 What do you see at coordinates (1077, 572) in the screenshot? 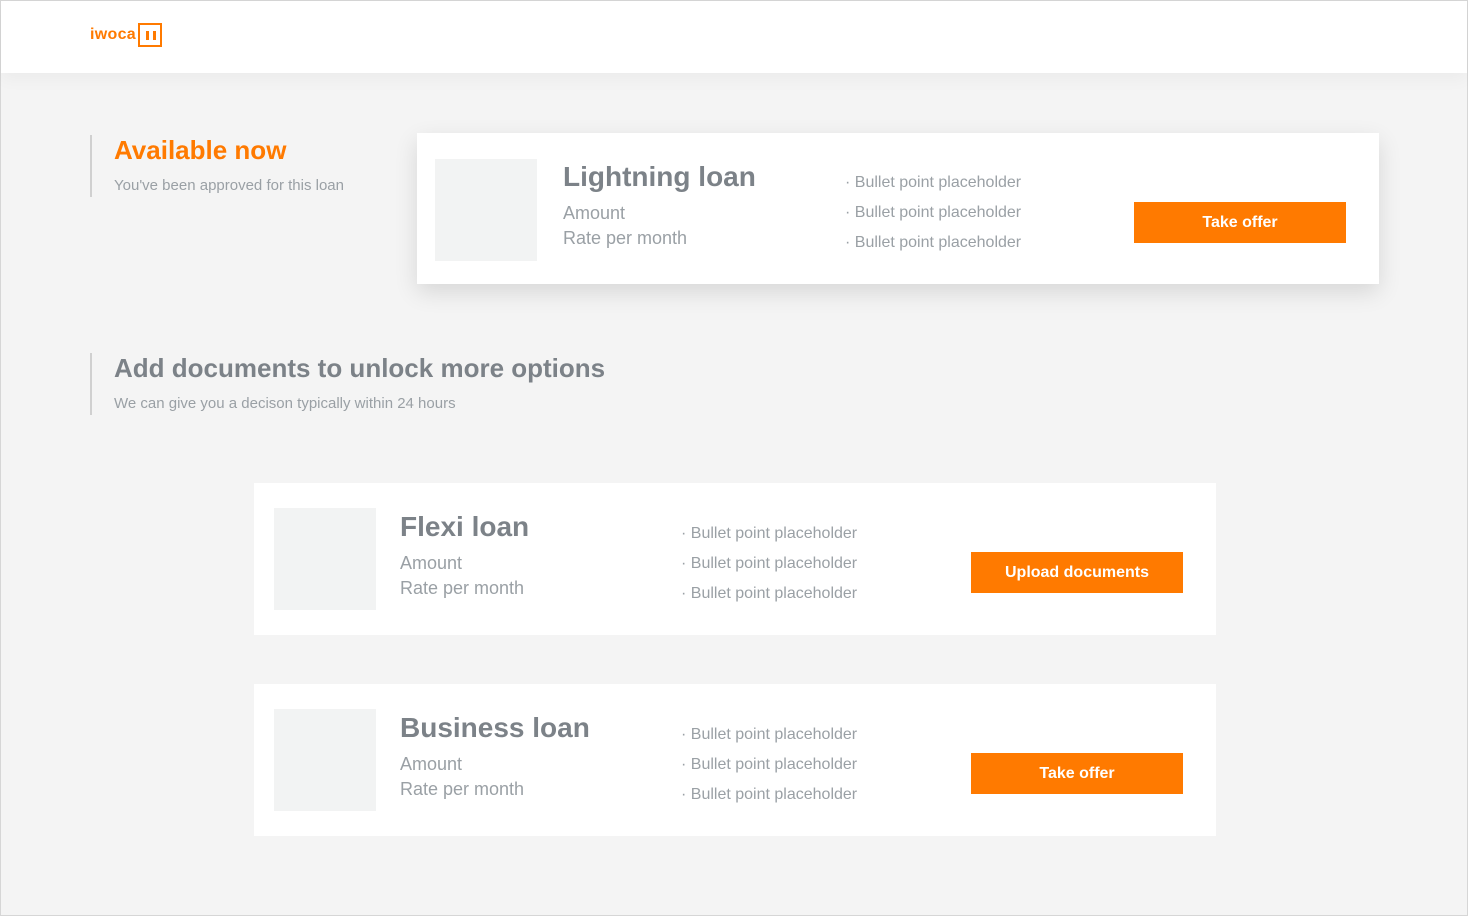
I see `upload-documents-button: Upload documents` at bounding box center [1077, 572].